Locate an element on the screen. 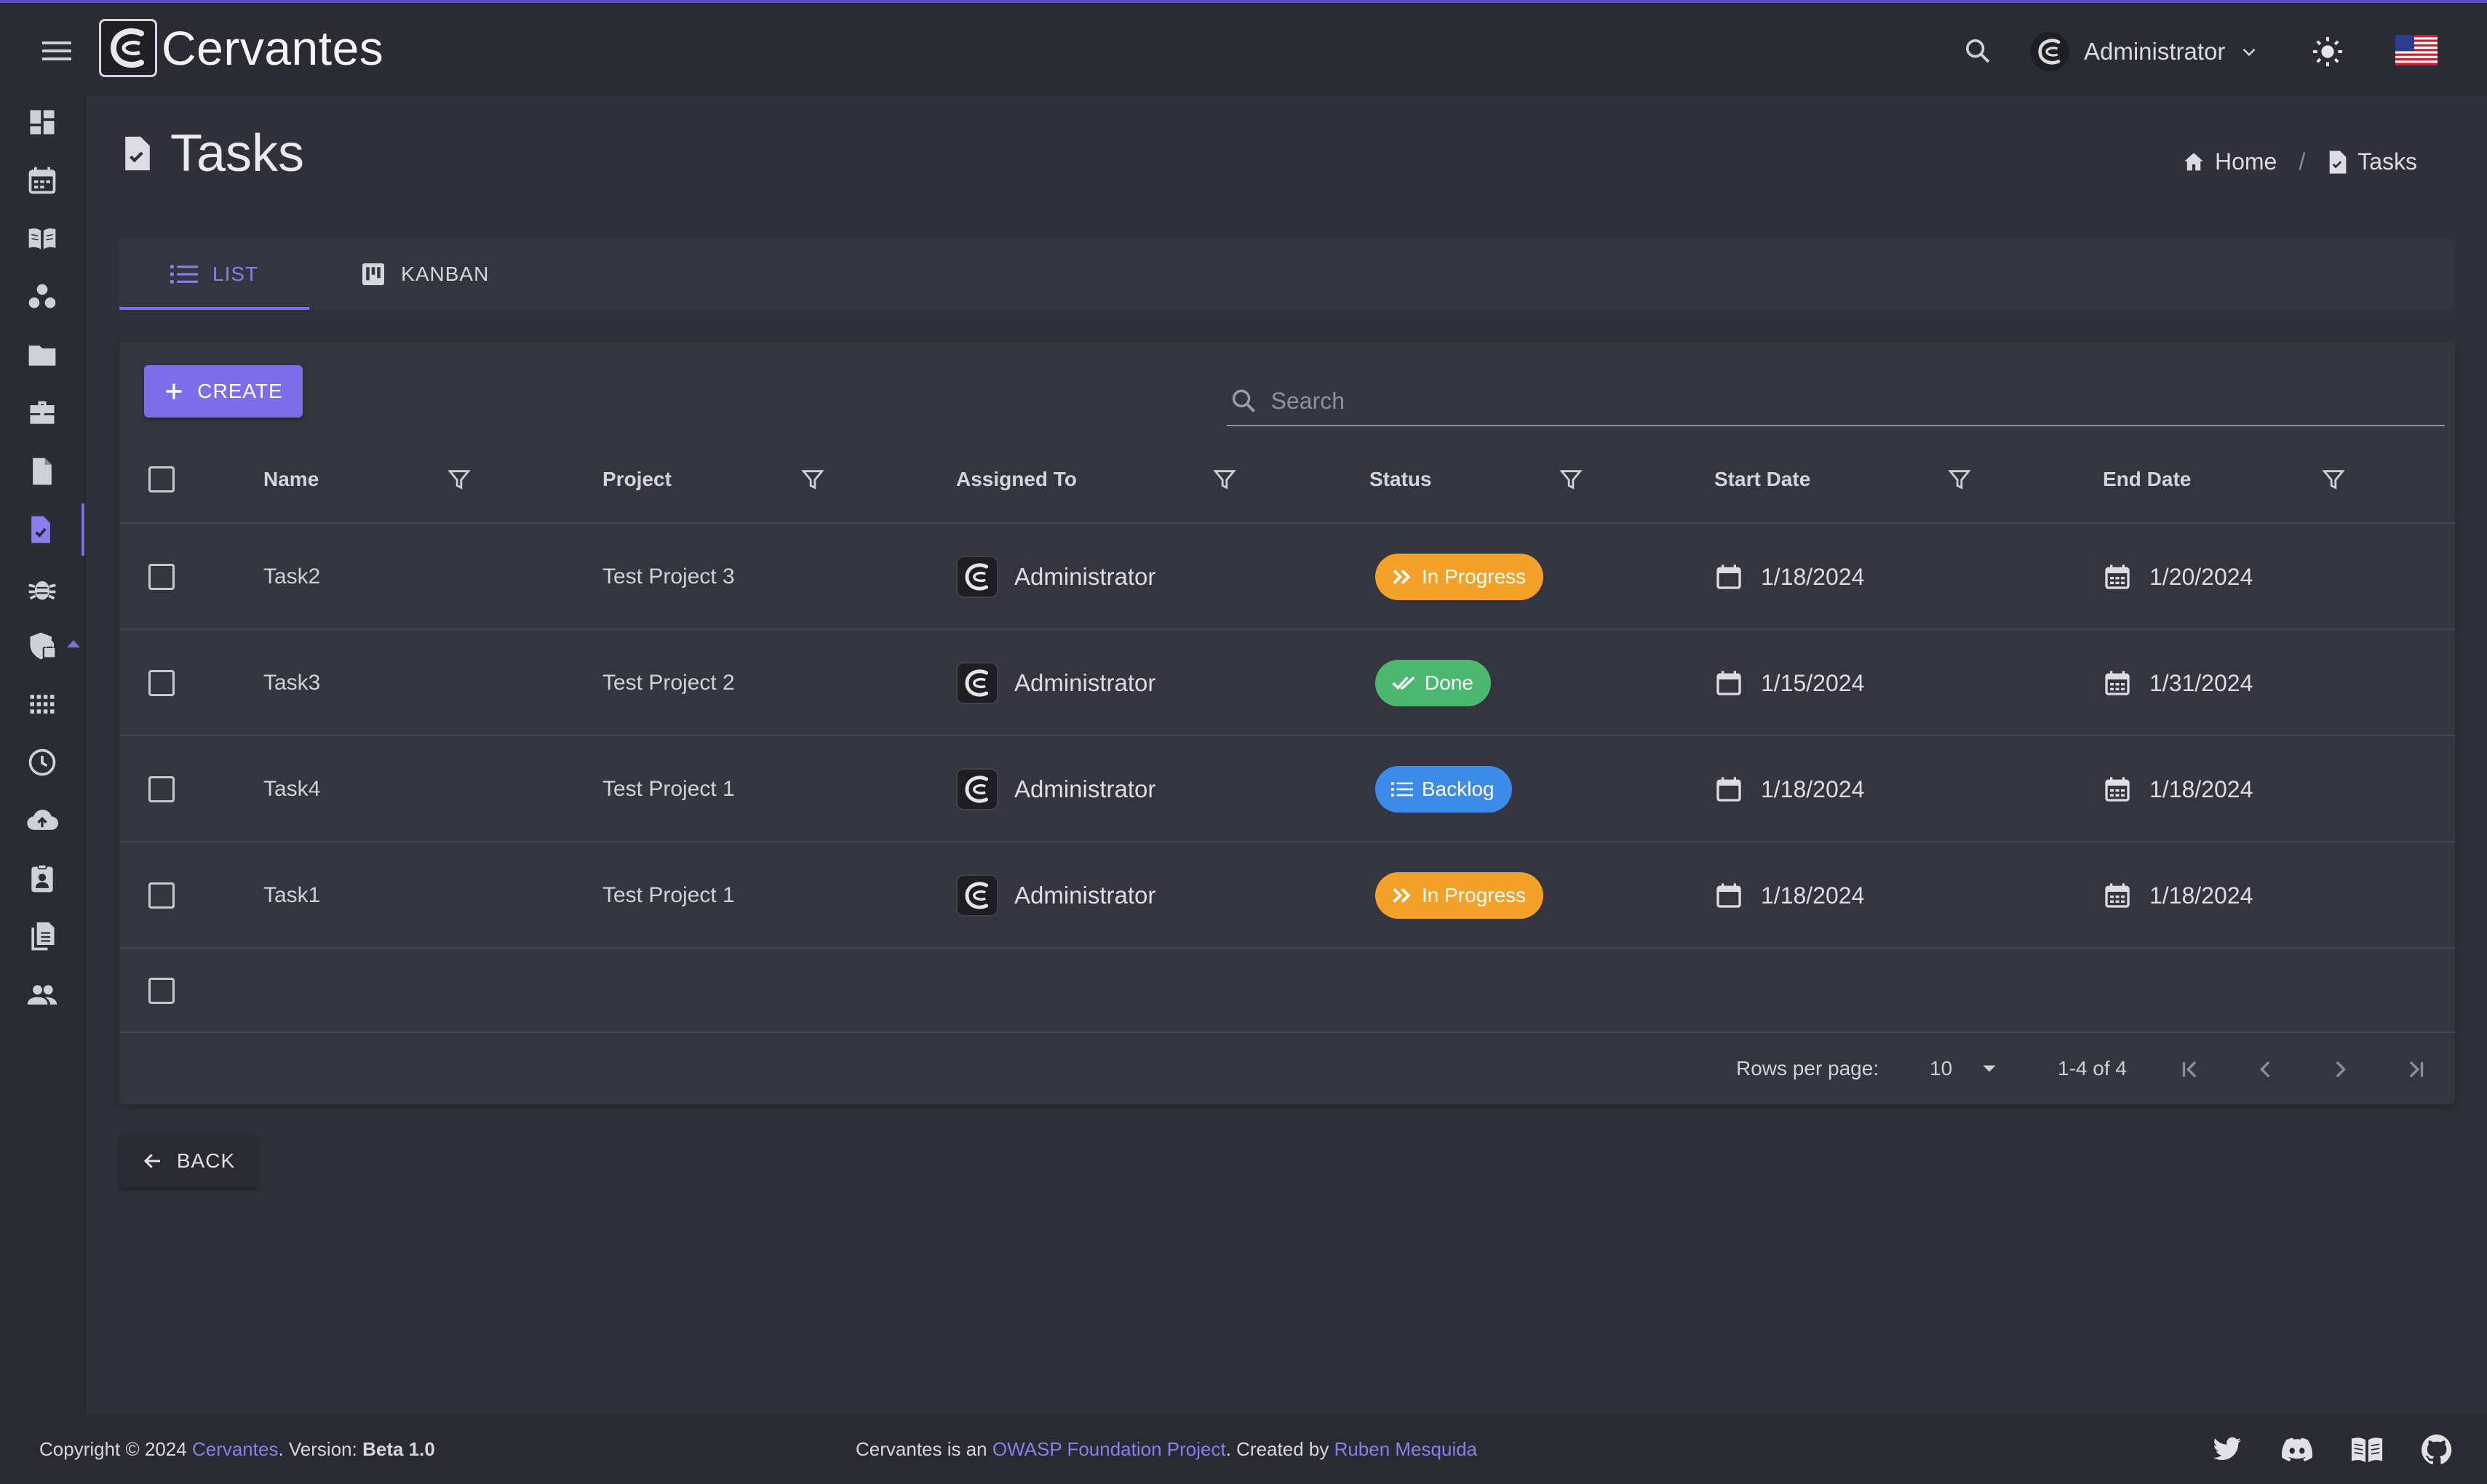 This screenshot has height=1484, width=2487. previous-page-icon is located at coordinates (2265, 1069).